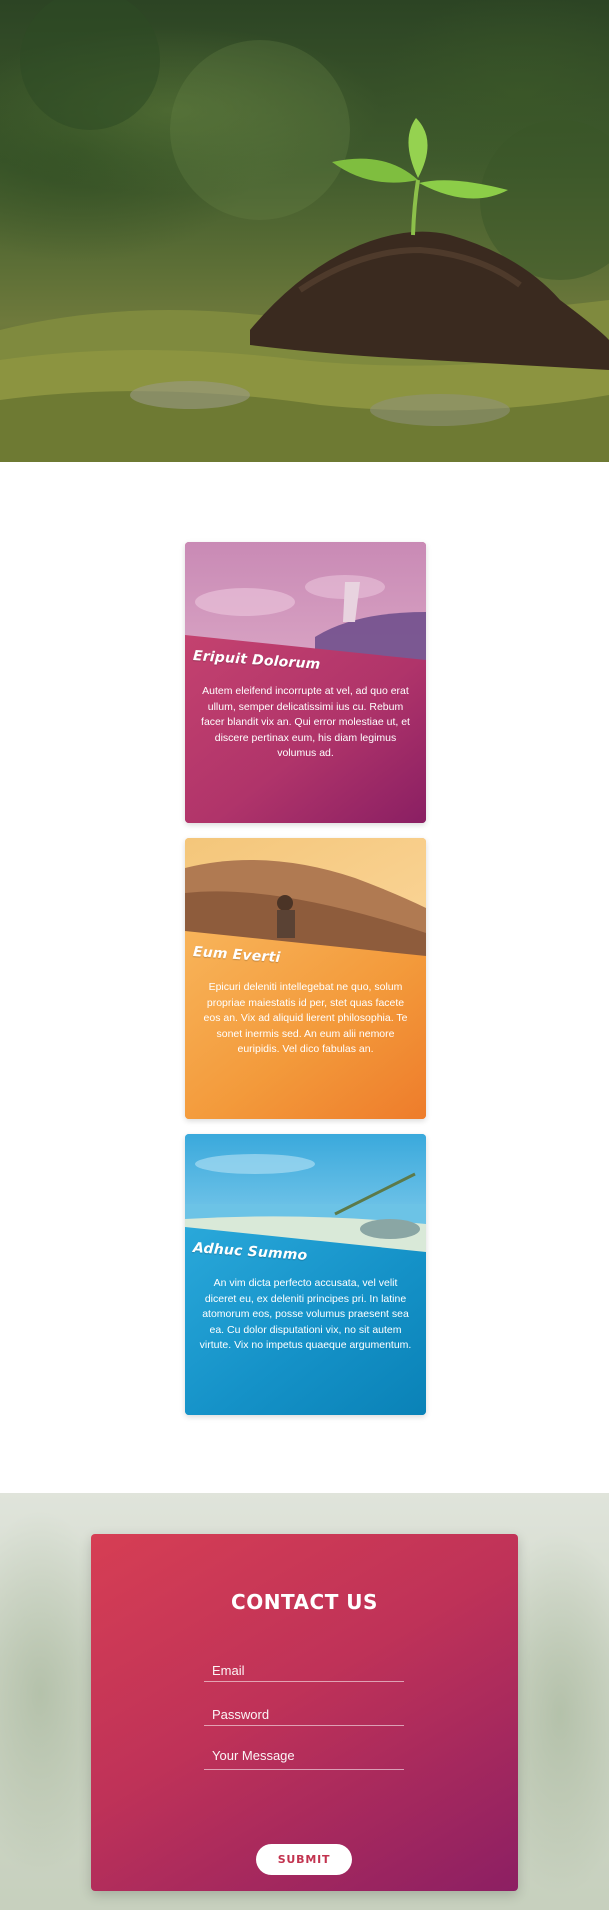 The image size is (609, 1910). I want to click on submit-button: SUBMIT, so click(304, 1859).